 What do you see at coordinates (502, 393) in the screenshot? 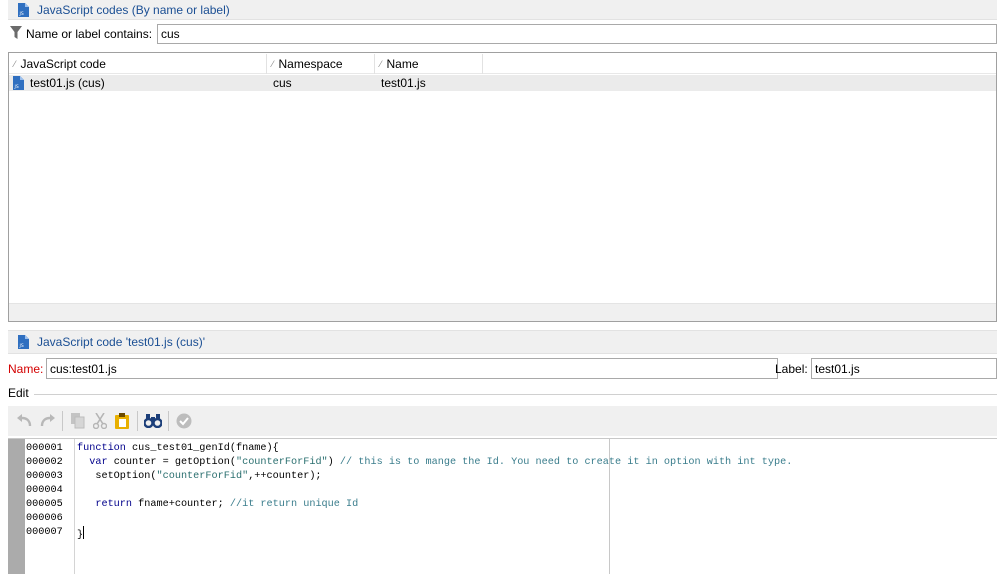
I see `edit-section: Edit` at bounding box center [502, 393].